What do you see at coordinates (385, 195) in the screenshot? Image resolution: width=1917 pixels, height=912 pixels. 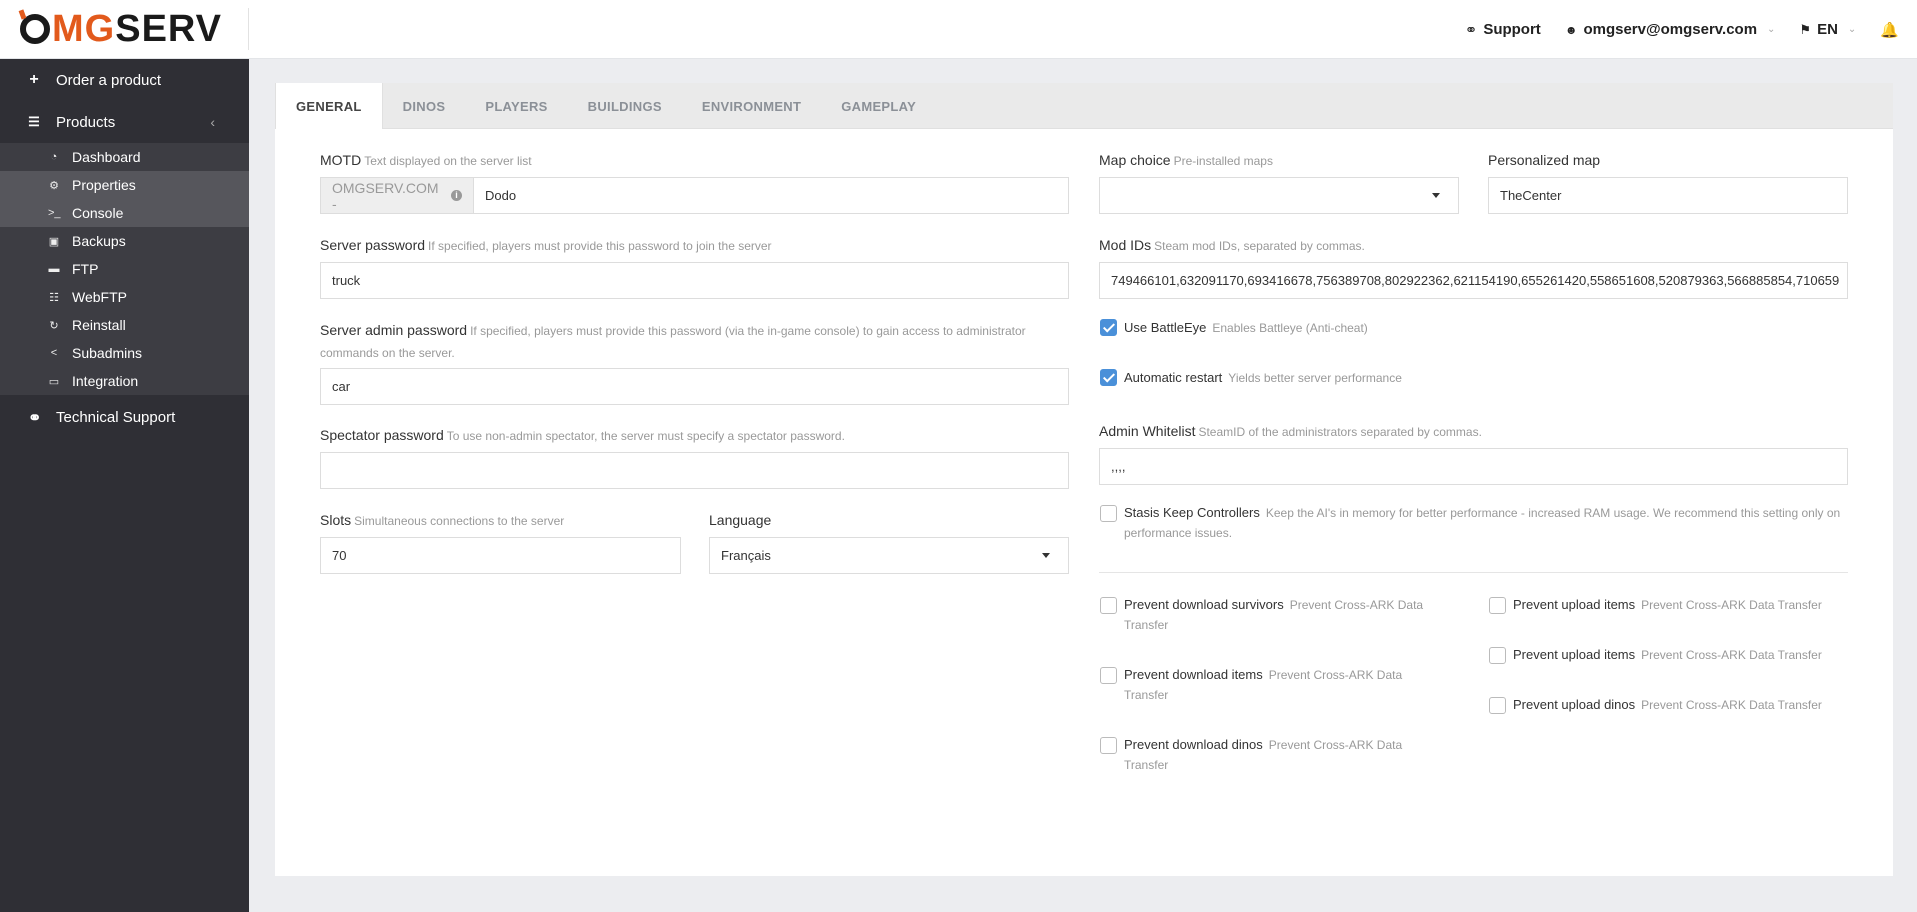 I see `motd-prefix-text: OMGSERV.COM -` at bounding box center [385, 195].